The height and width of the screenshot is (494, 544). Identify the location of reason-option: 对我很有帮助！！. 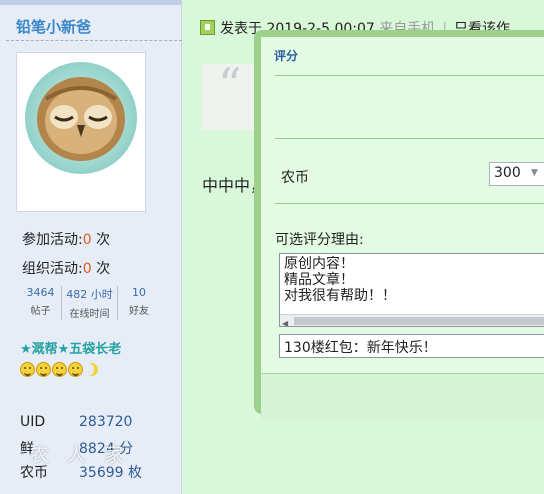
(414, 296).